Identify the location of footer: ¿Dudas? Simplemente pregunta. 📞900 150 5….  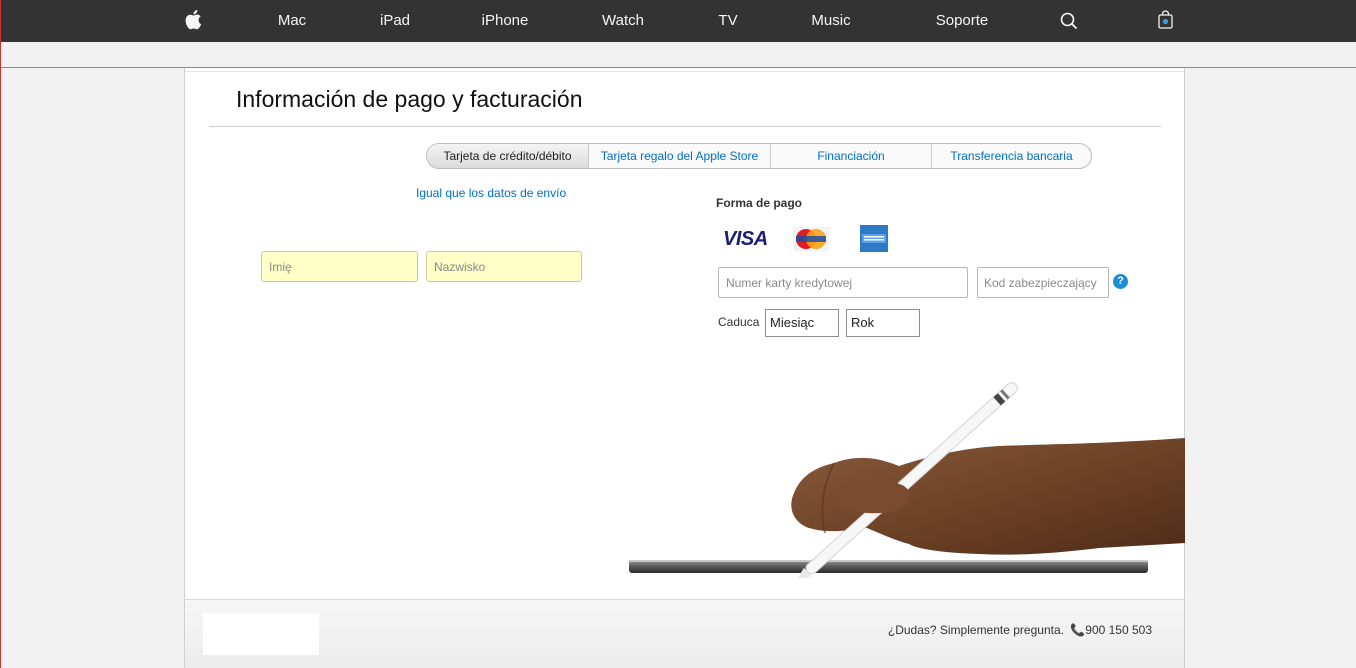
(684, 633).